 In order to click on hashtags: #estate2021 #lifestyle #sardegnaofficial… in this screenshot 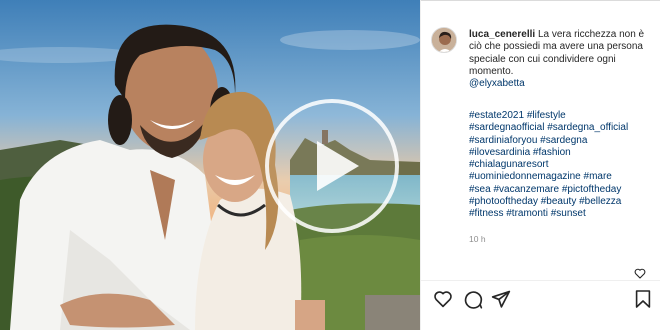, I will do `click(562, 165)`.